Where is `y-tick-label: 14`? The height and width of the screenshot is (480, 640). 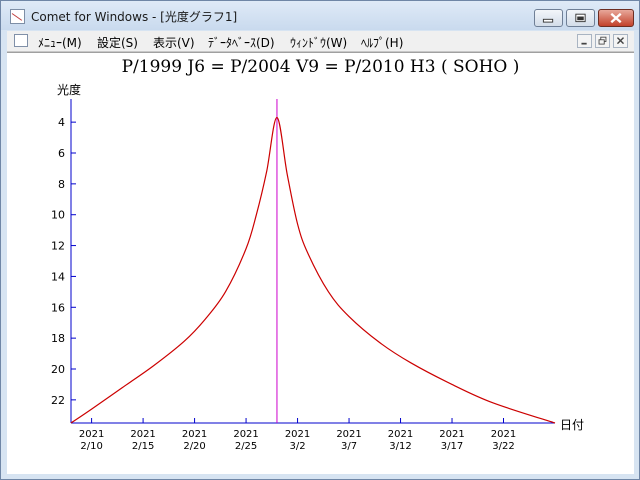 y-tick-label: 14 is located at coordinates (58, 276).